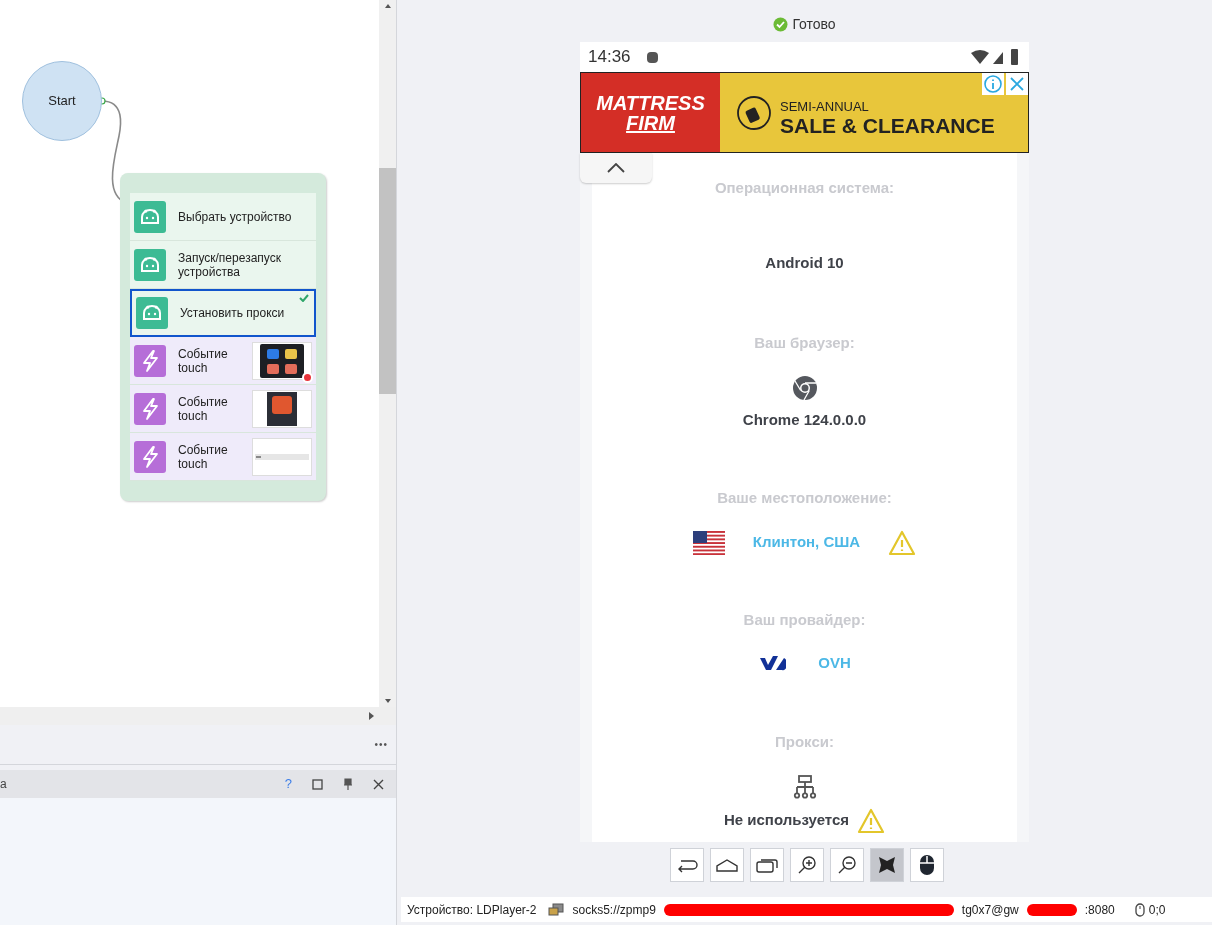 This screenshot has height=925, width=1212. I want to click on flag-icon, so click(708, 542).